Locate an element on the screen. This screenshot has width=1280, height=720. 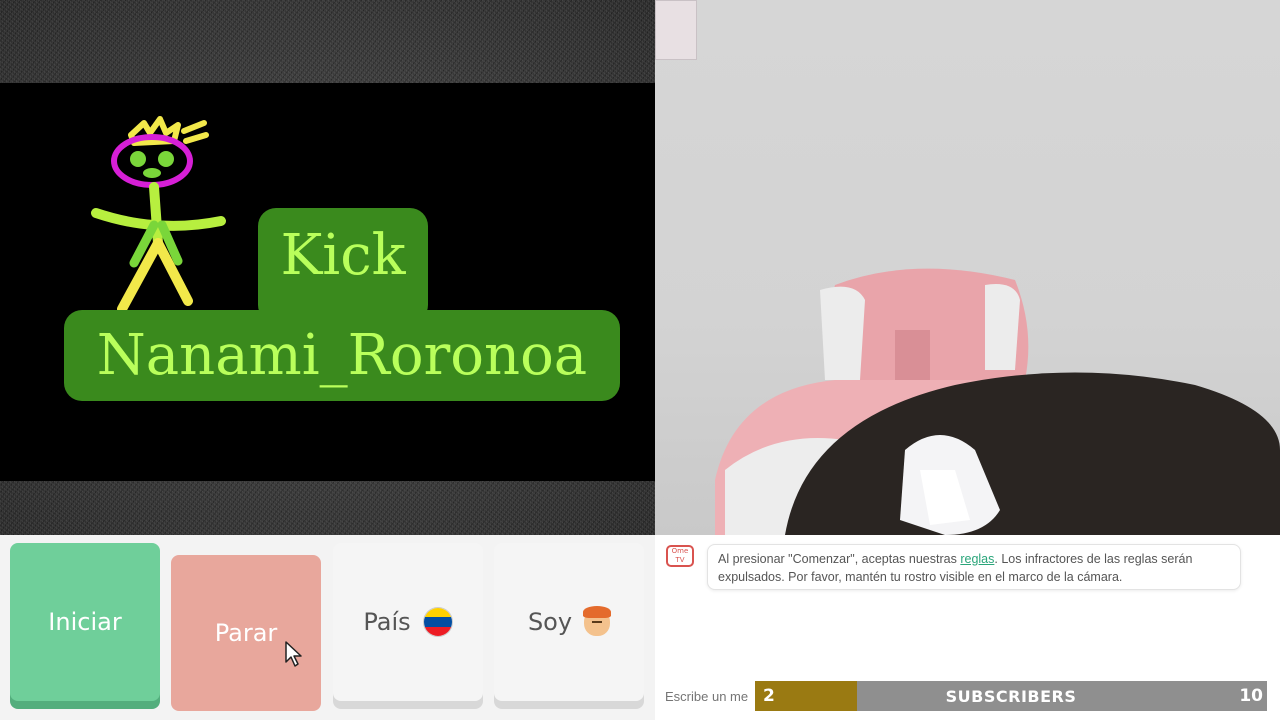
gender-label: Soy is located at coordinates (550, 622).